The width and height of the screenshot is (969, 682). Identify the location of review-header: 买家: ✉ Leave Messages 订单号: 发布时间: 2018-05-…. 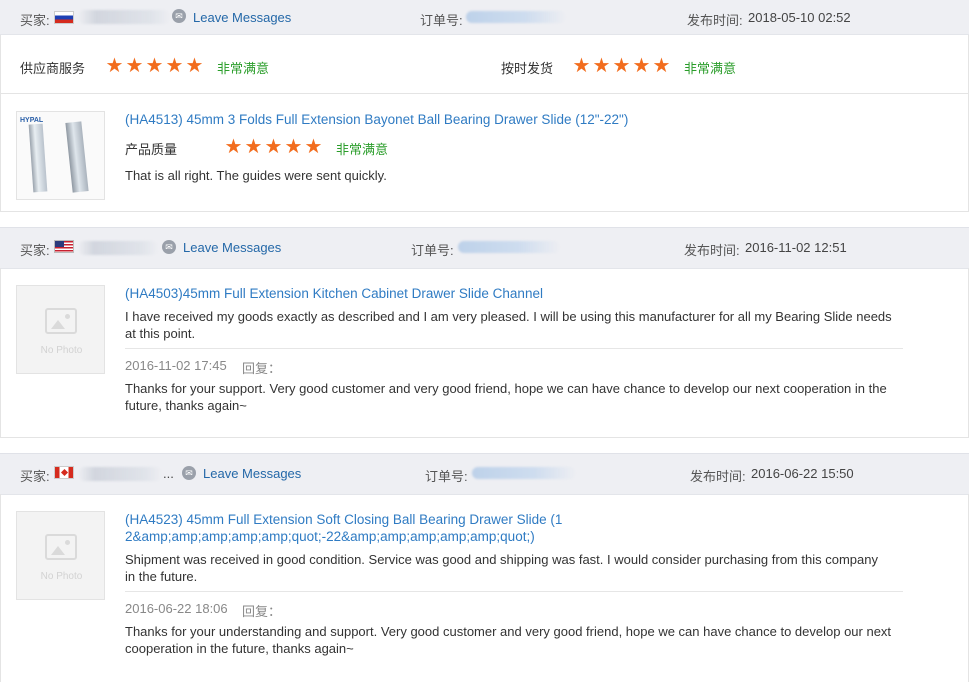
(484, 17).